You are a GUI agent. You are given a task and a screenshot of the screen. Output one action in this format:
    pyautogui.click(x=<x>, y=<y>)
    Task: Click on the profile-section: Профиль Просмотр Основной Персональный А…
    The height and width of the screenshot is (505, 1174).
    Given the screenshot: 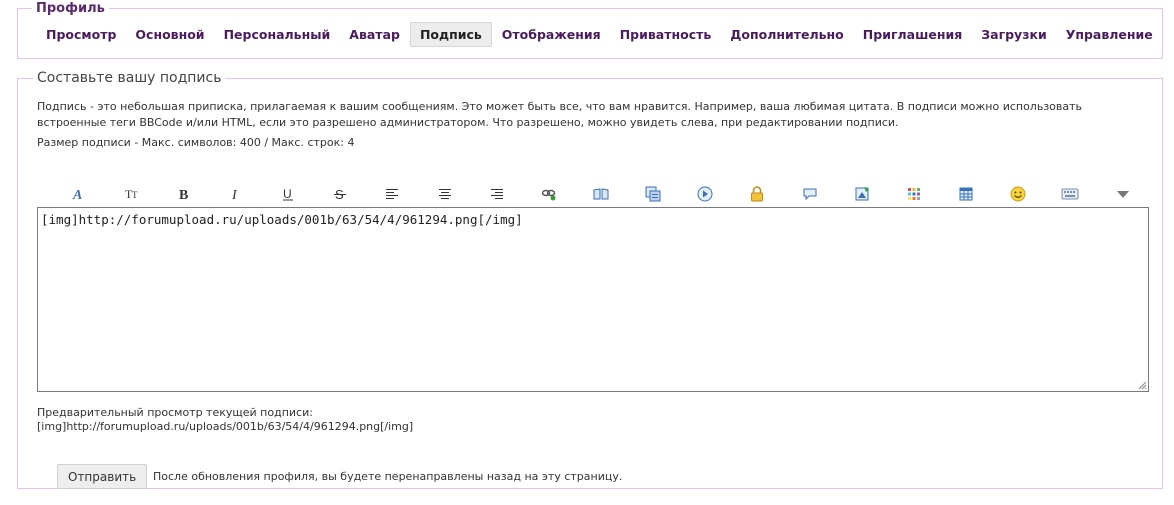 What is the action you would take?
    pyautogui.click(x=590, y=30)
    